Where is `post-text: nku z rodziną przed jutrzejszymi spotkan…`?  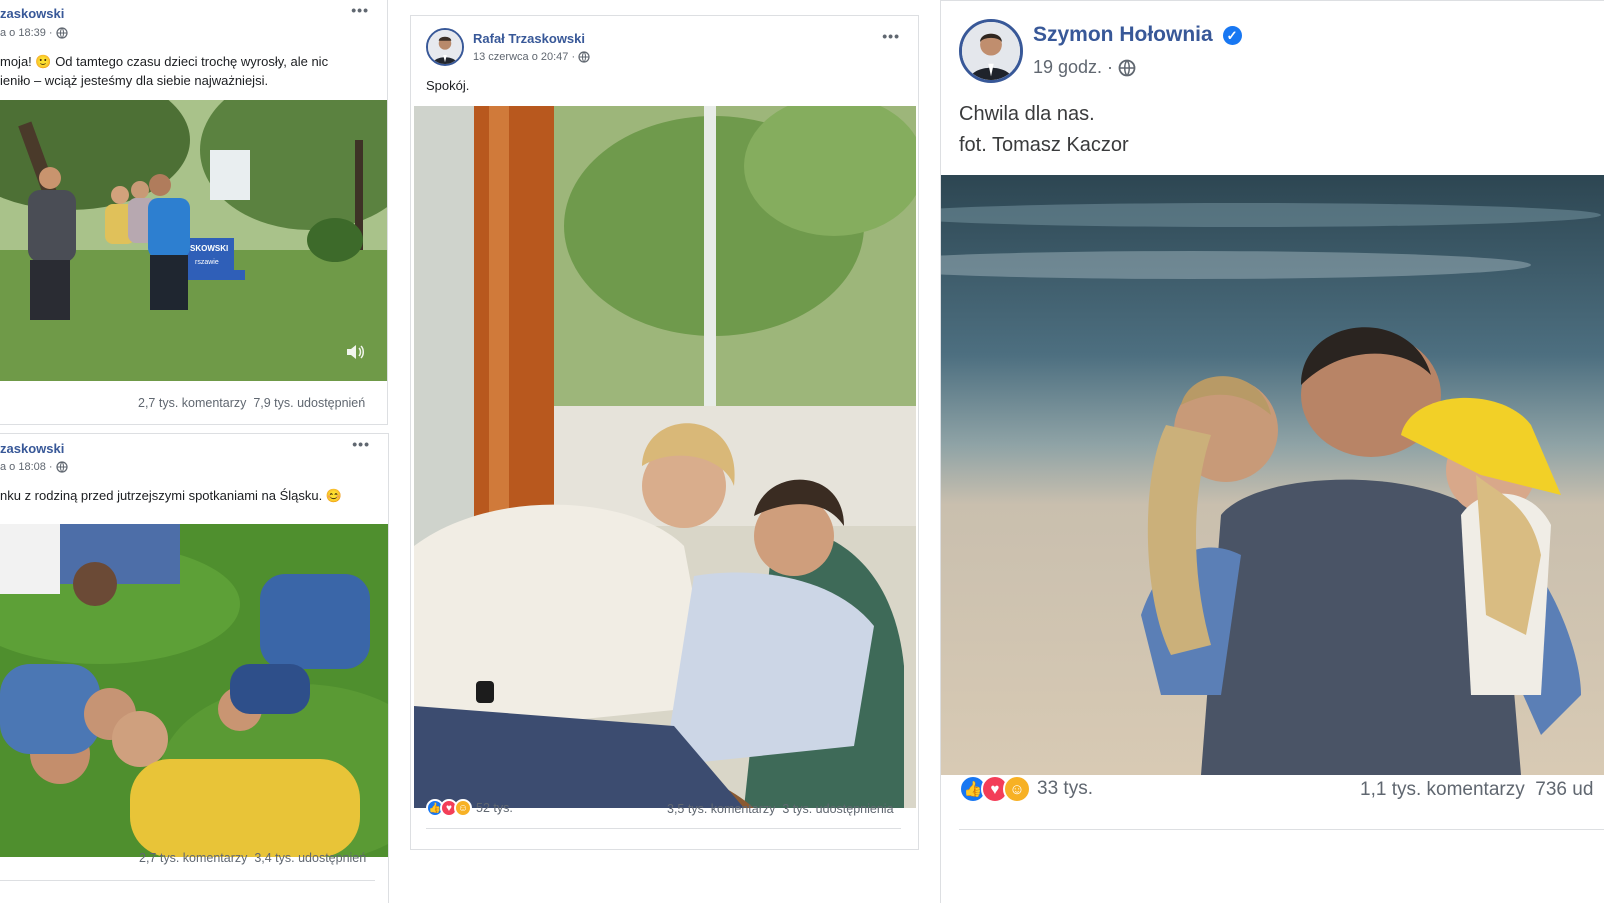
post-text: nku z rodziną przed jutrzejszymi spotkan… is located at coordinates (171, 495).